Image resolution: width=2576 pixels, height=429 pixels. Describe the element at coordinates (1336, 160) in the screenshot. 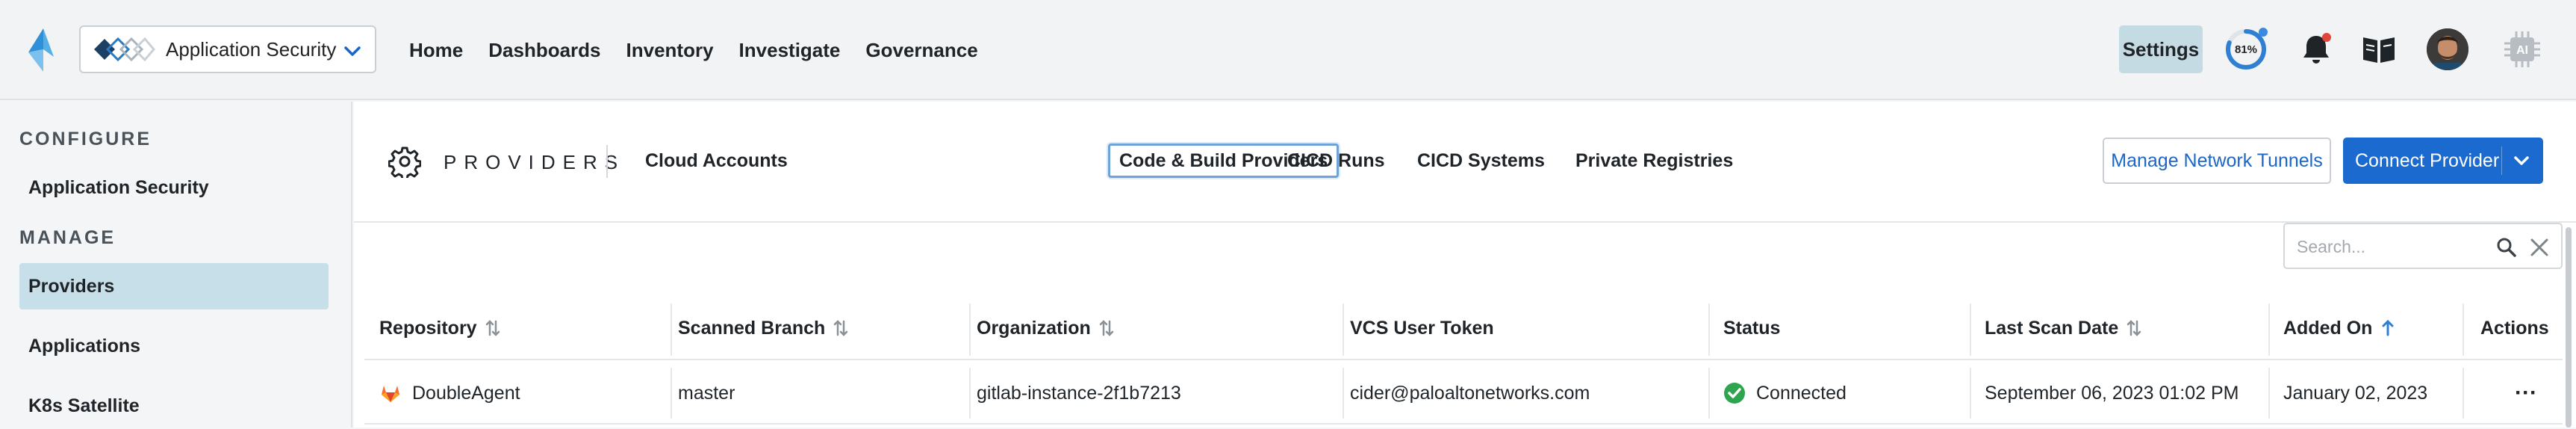

I see `tab-cicd-runs: CICD Runs` at that location.